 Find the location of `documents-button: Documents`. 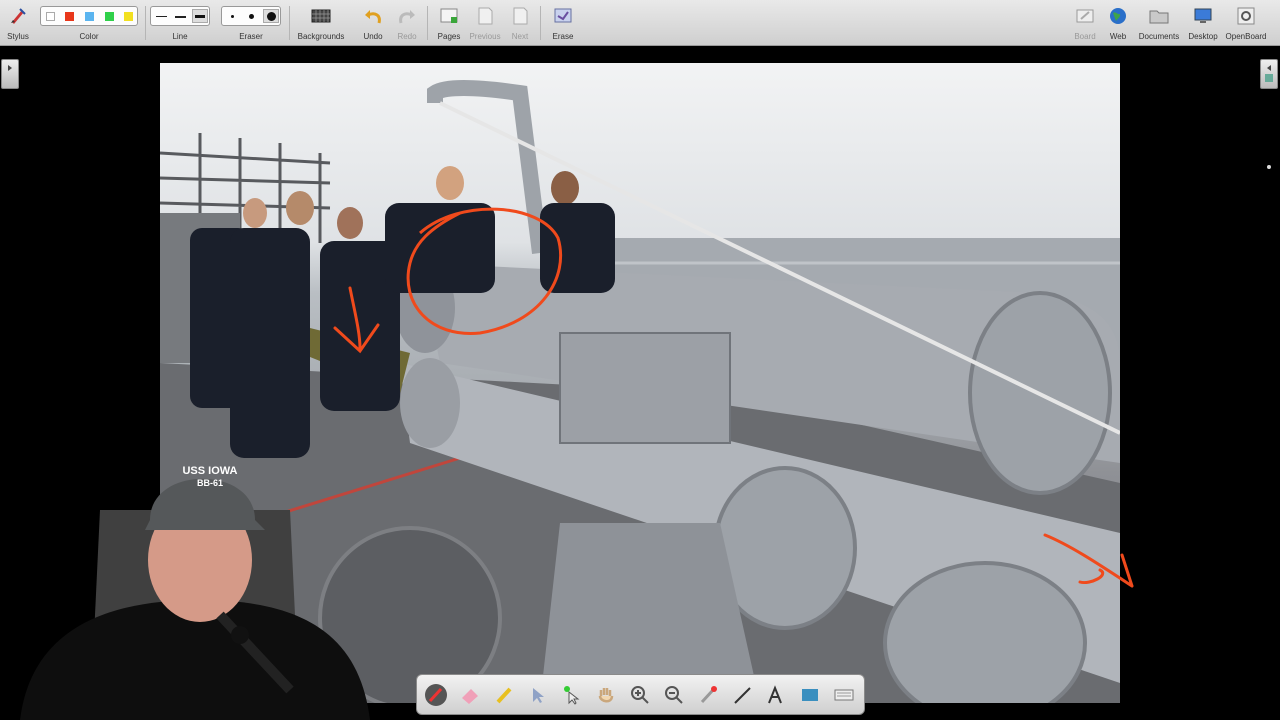

documents-button: Documents is located at coordinates (1159, 23).